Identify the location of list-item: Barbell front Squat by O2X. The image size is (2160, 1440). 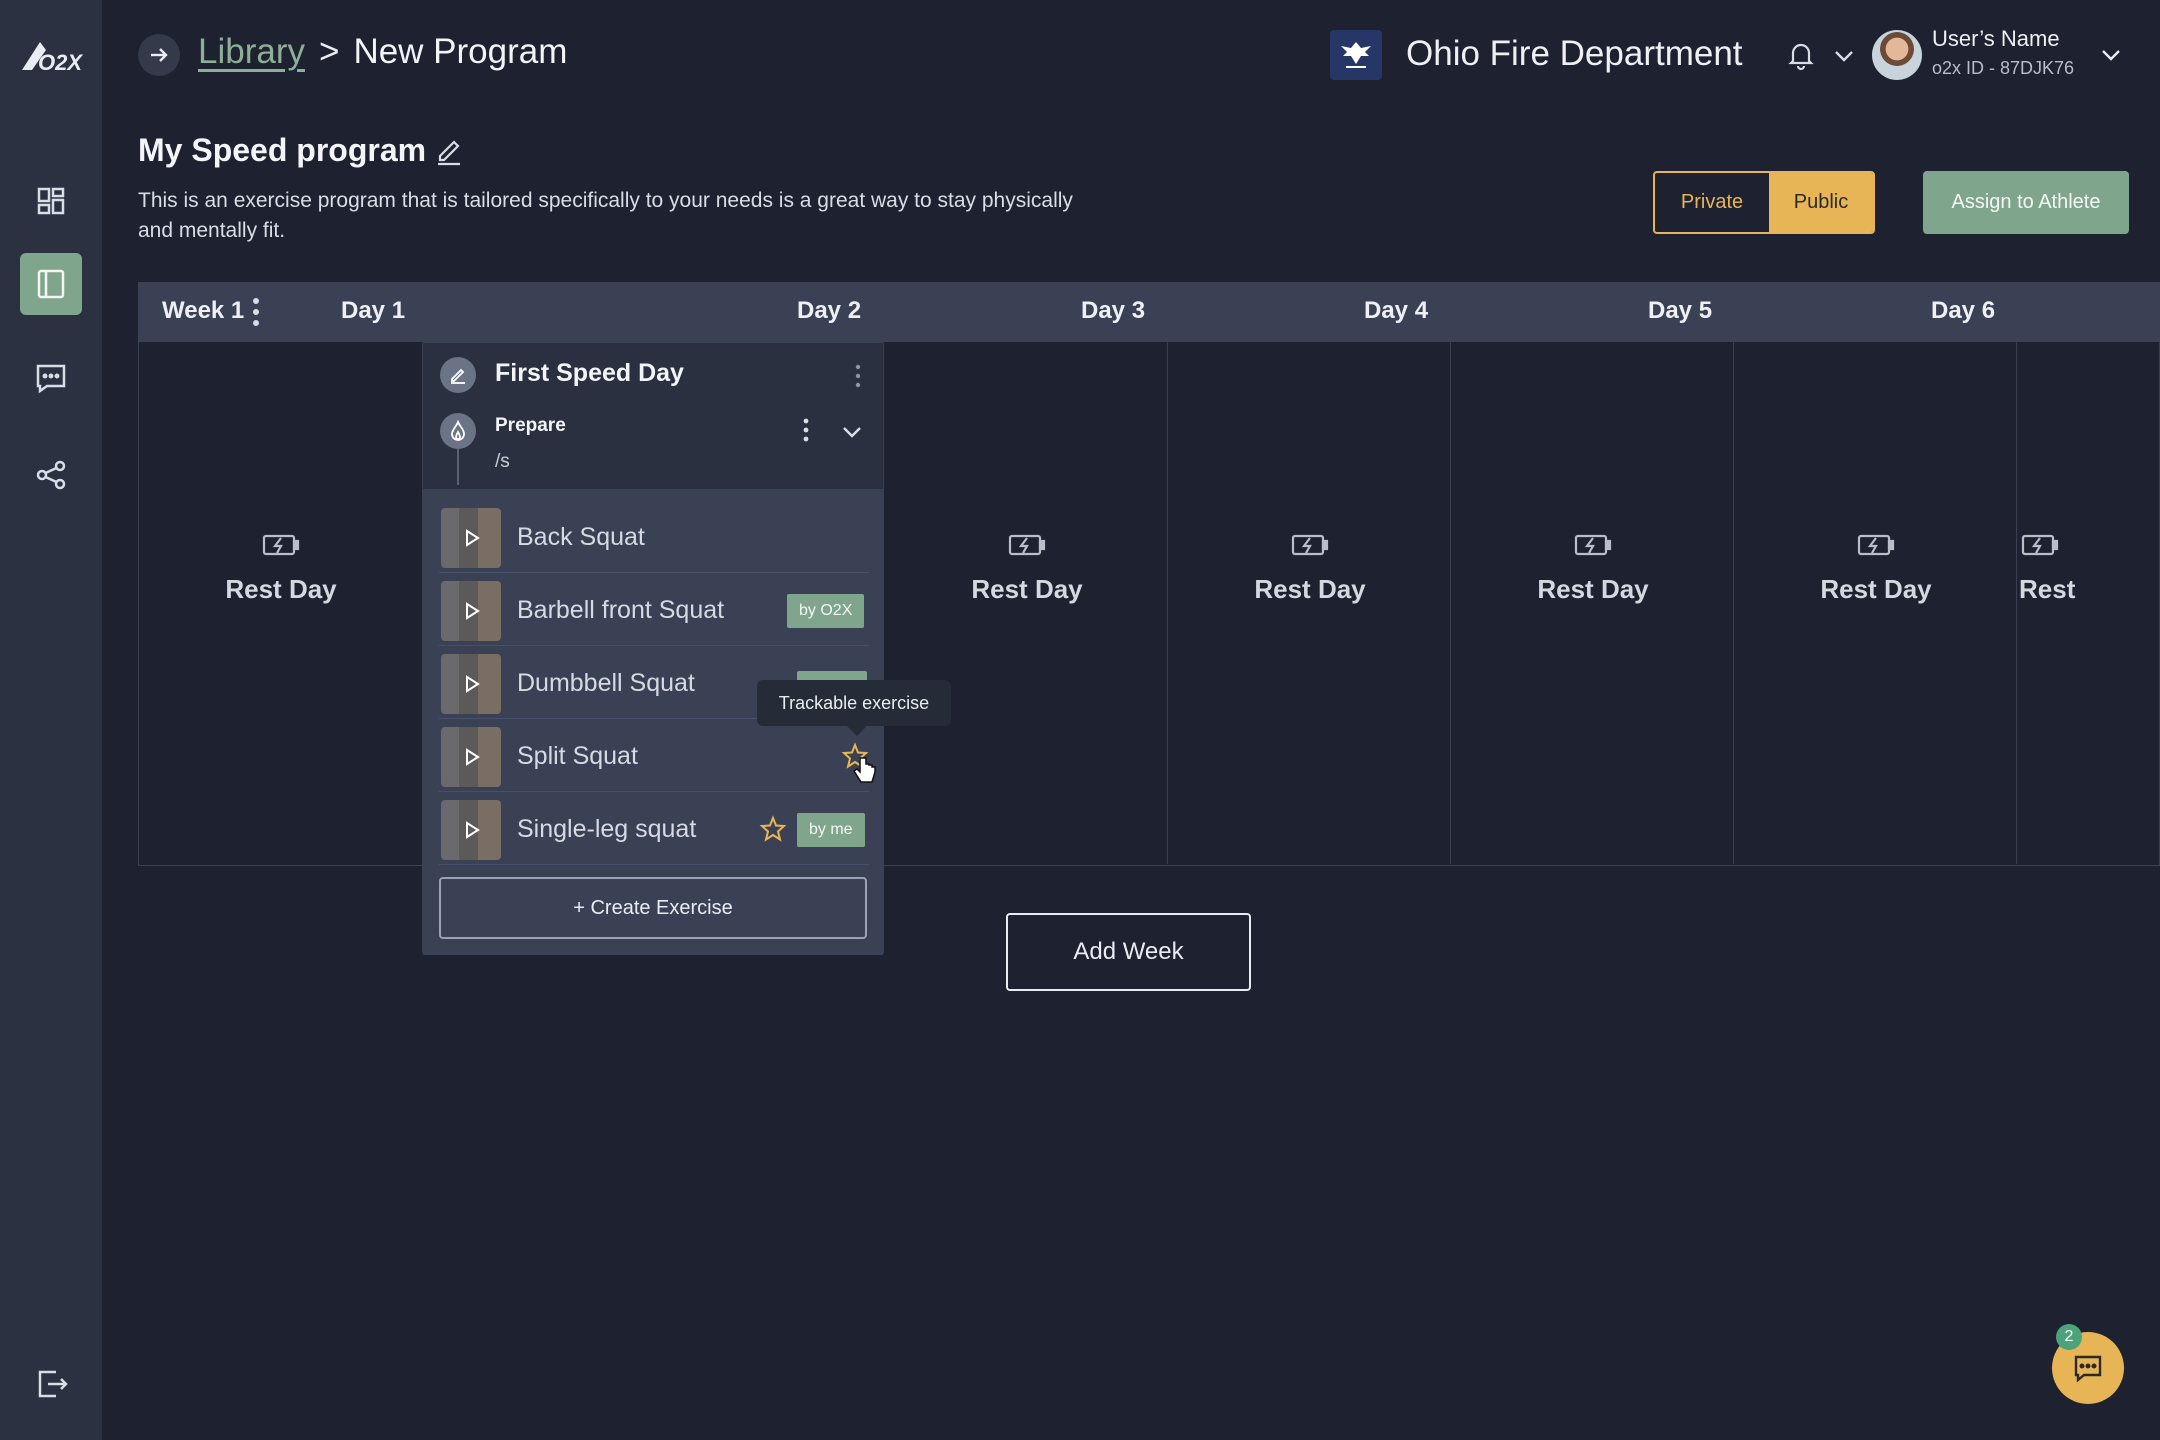
(654, 610).